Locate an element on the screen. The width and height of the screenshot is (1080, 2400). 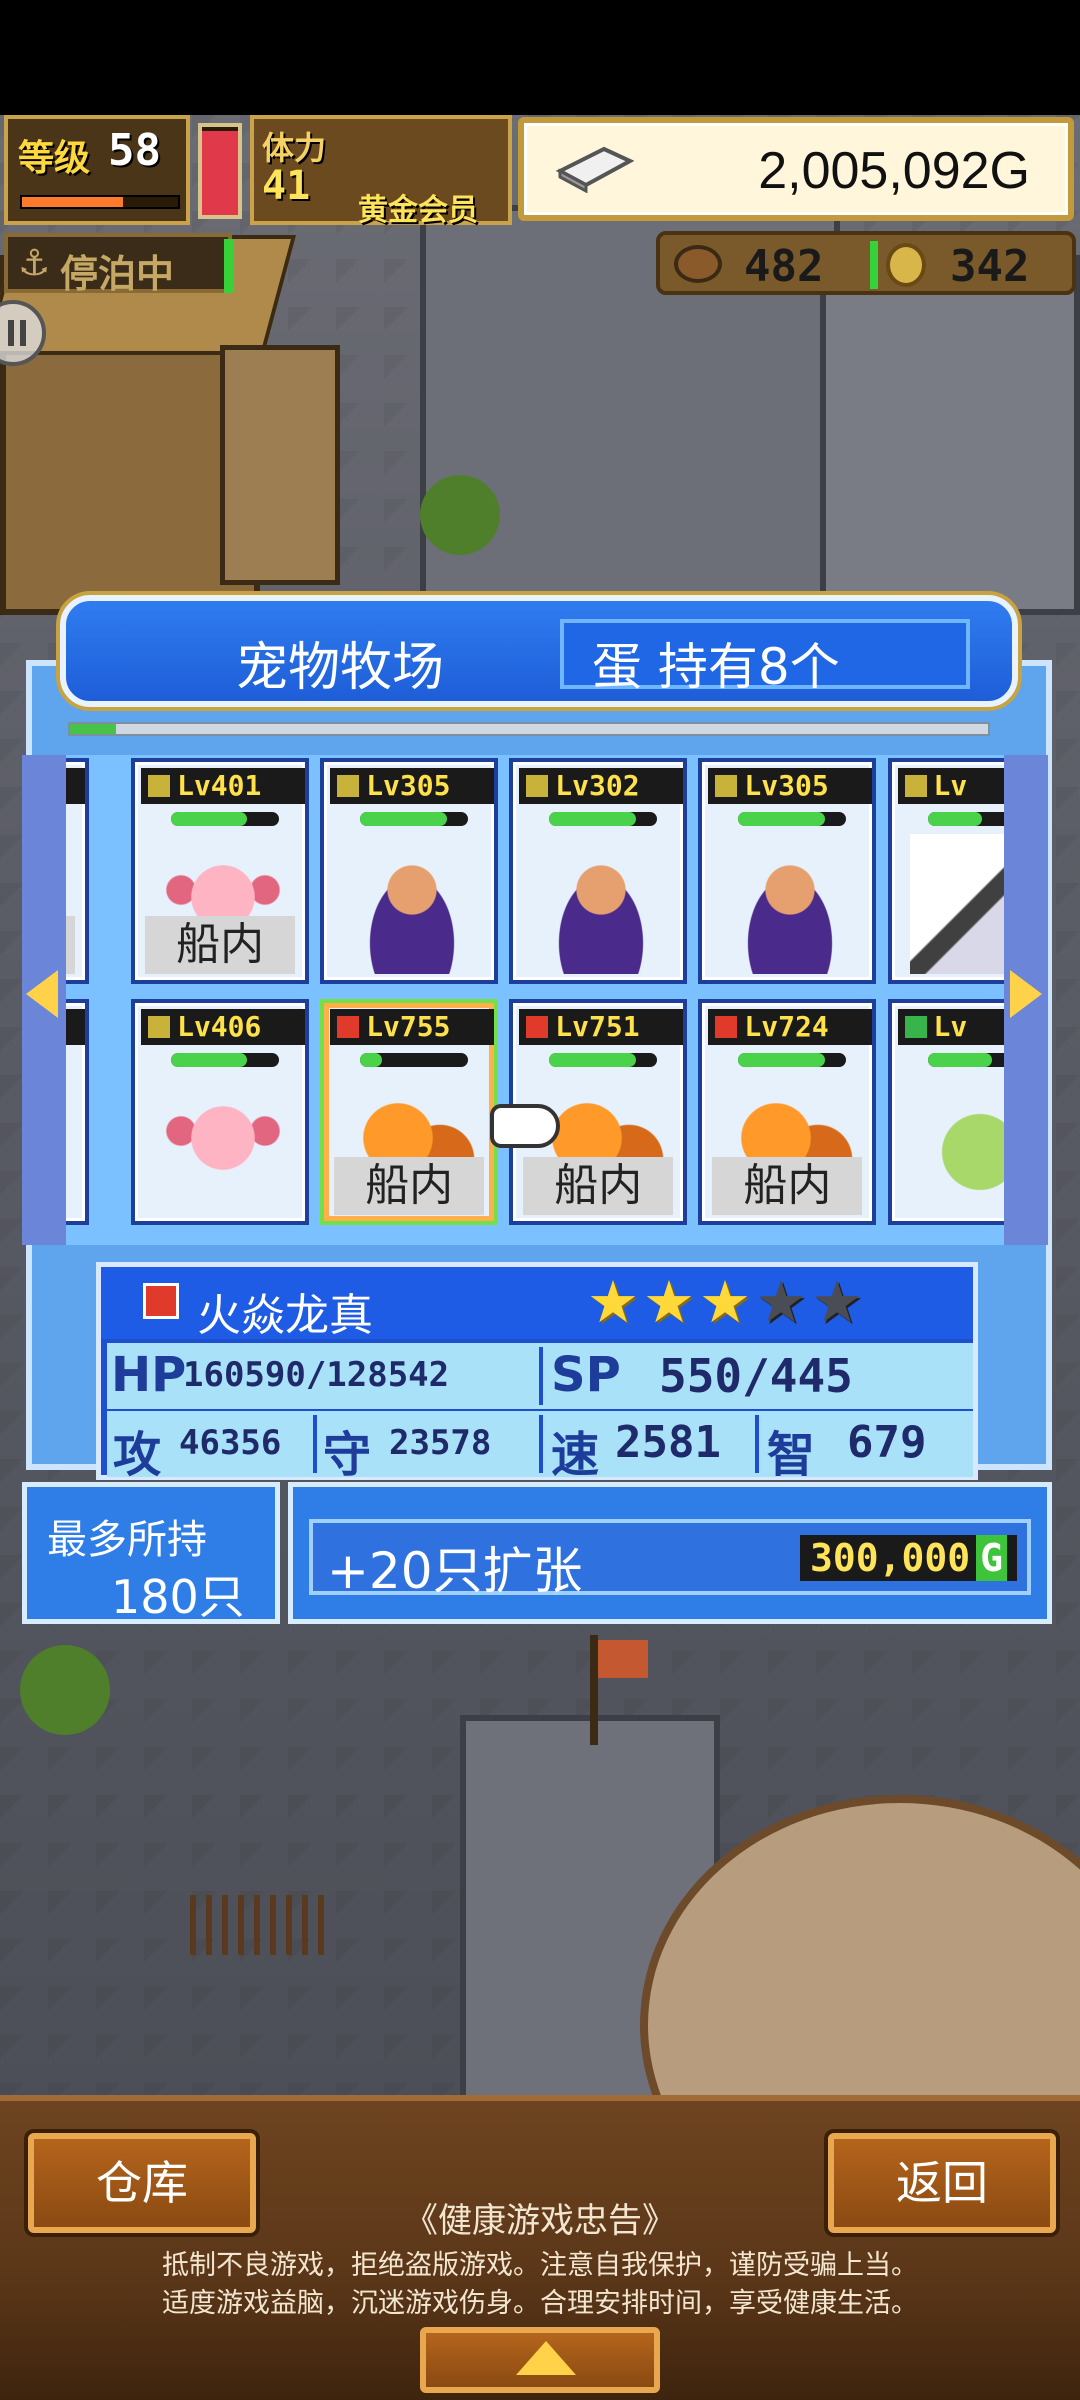
pet-portrait-axolotl is located at coordinates (223, 1145).